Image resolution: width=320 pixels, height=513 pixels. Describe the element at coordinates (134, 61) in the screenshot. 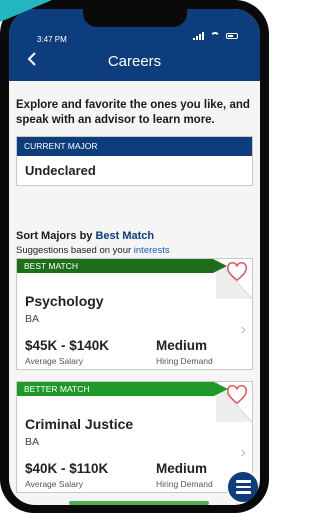

I see `page-title: Careers` at that location.